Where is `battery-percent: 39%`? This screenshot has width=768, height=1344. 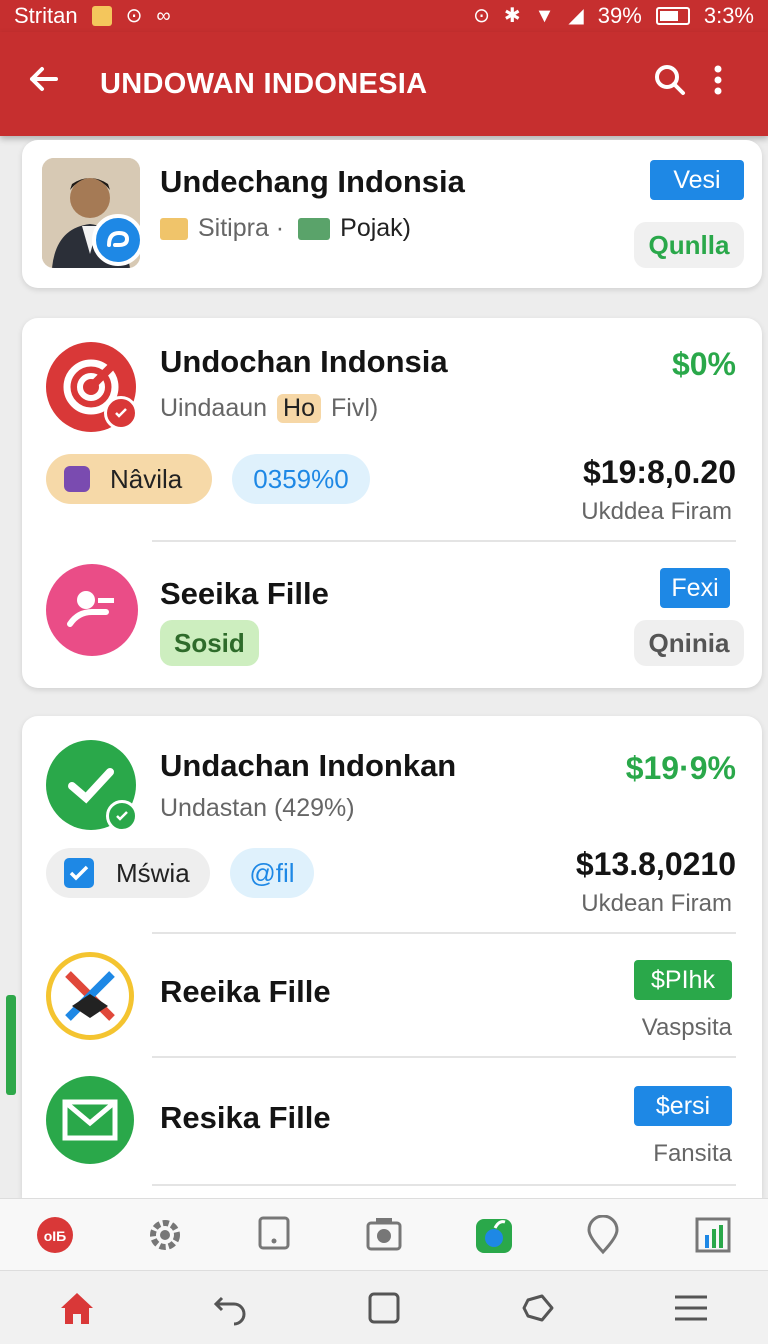 battery-percent: 39% is located at coordinates (619, 15).